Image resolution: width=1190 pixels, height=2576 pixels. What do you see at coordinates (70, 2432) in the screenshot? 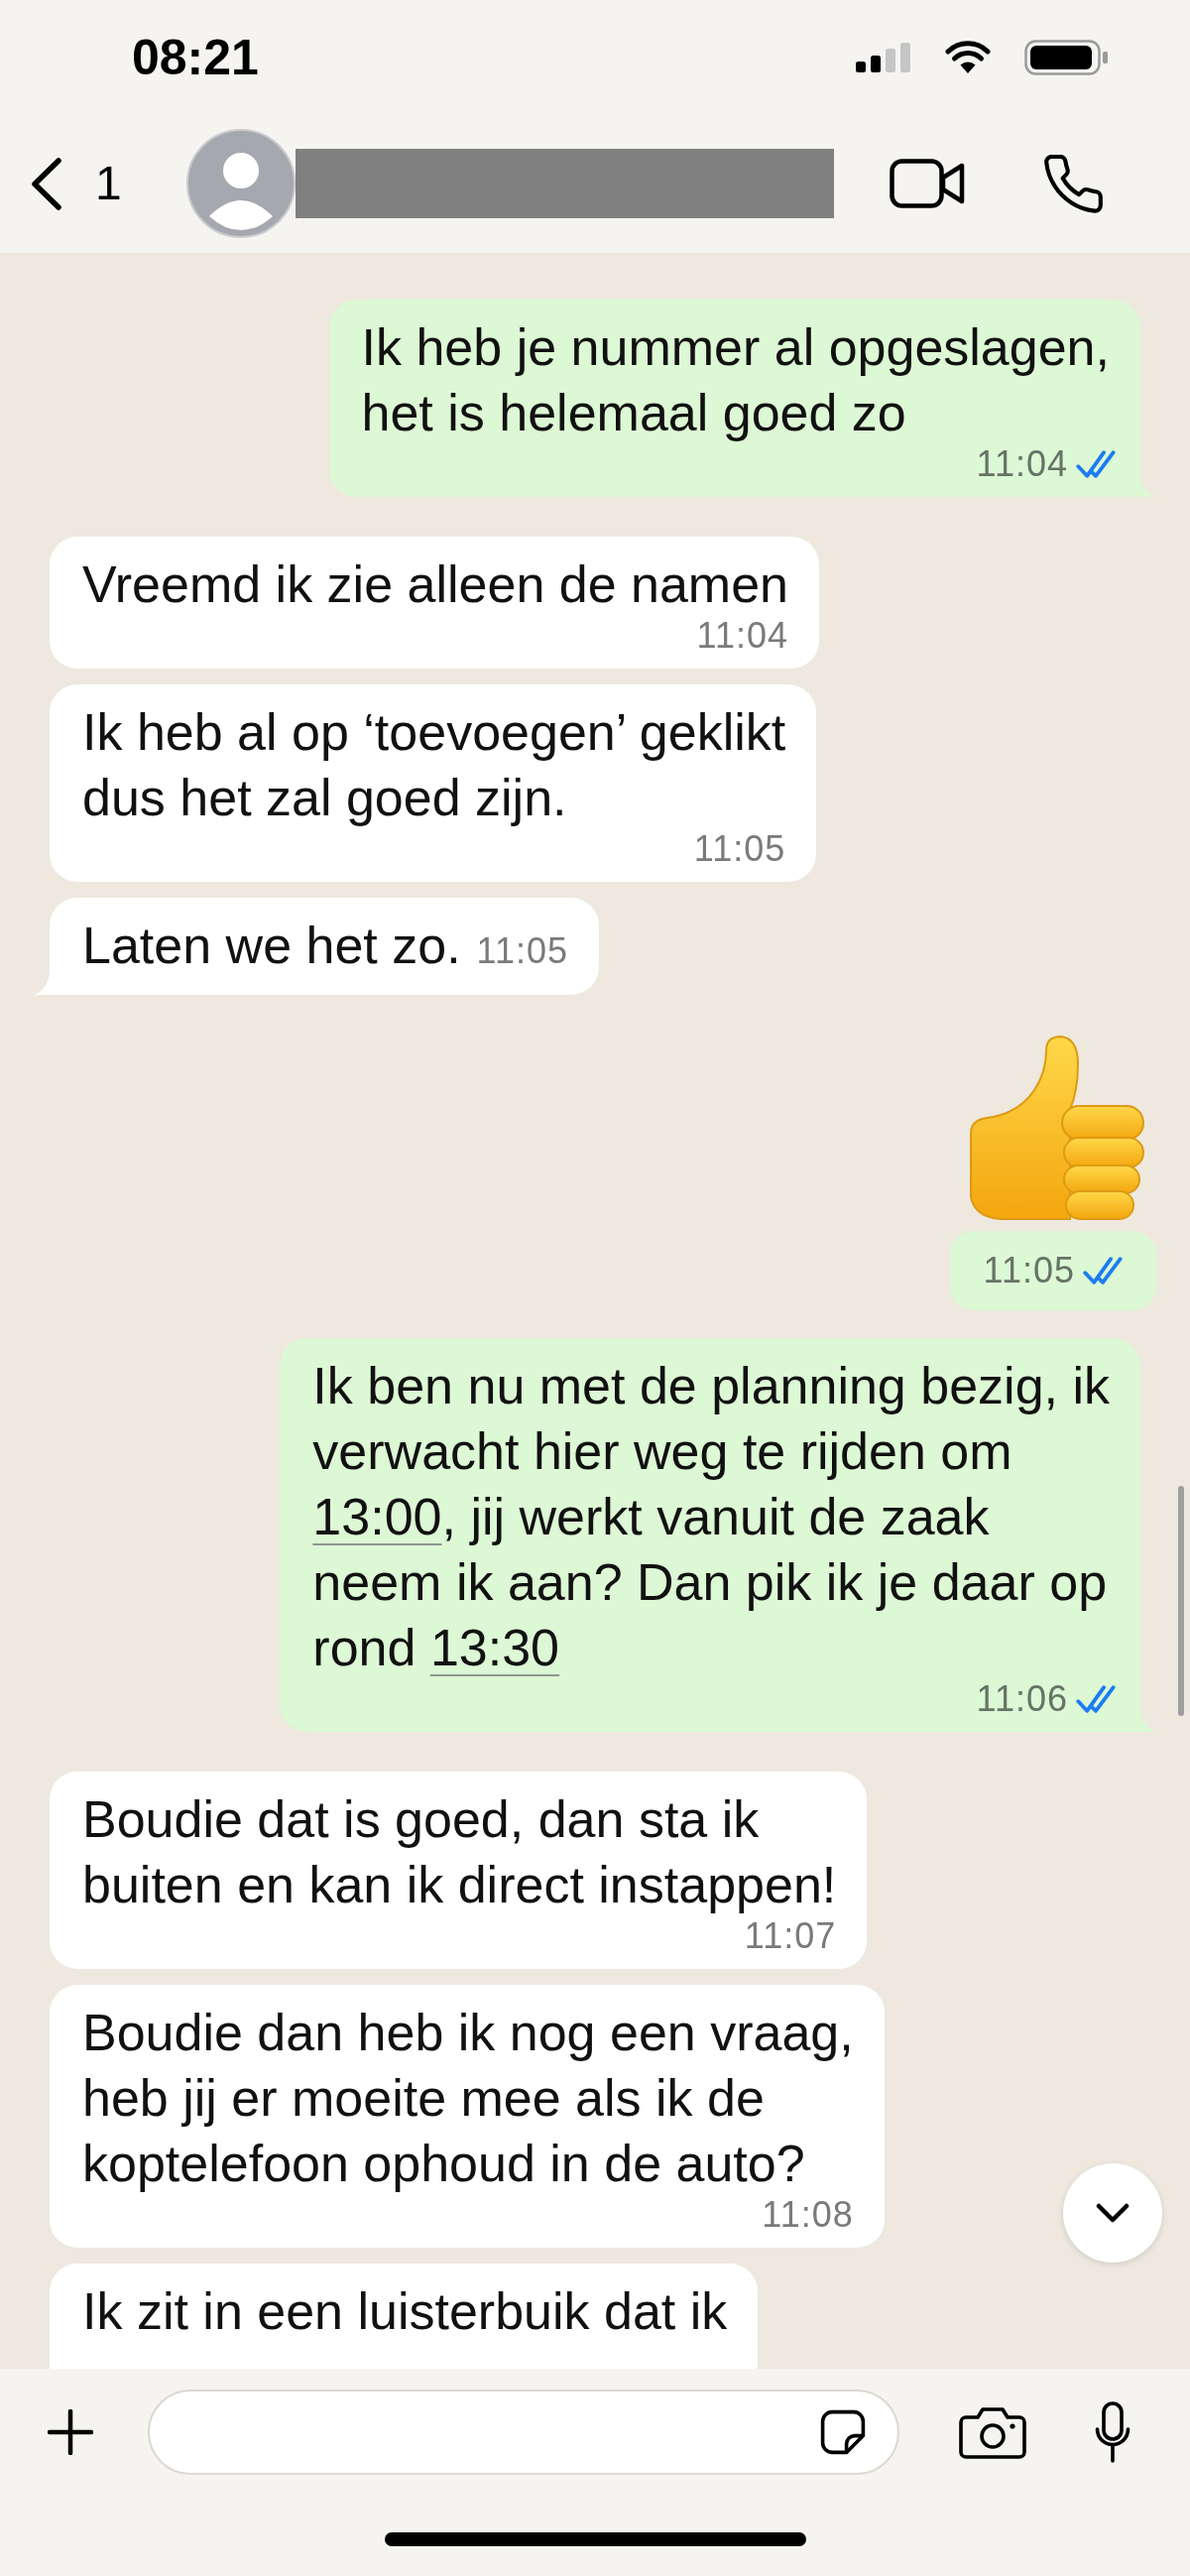
I see `plus-icon` at bounding box center [70, 2432].